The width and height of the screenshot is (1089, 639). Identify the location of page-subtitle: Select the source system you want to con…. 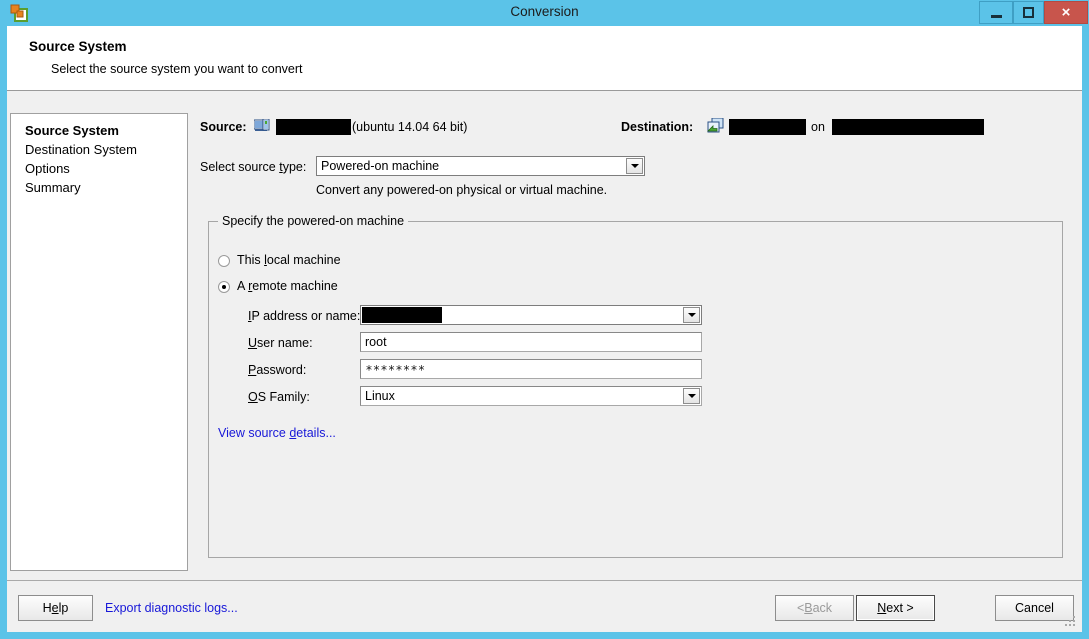
(177, 69).